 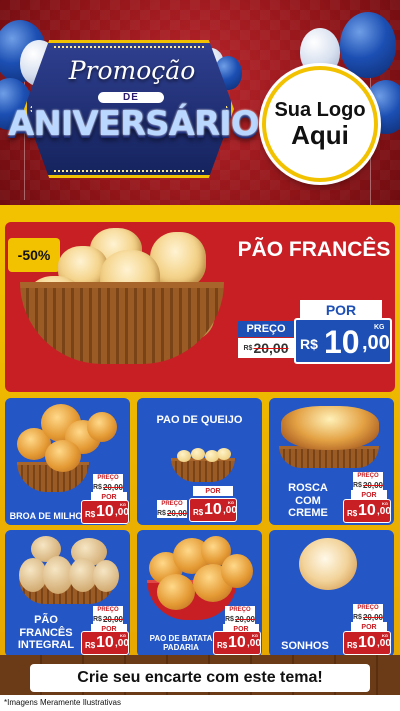 I want to click on hero-old-price: R$ 20,00, so click(x=266, y=348).